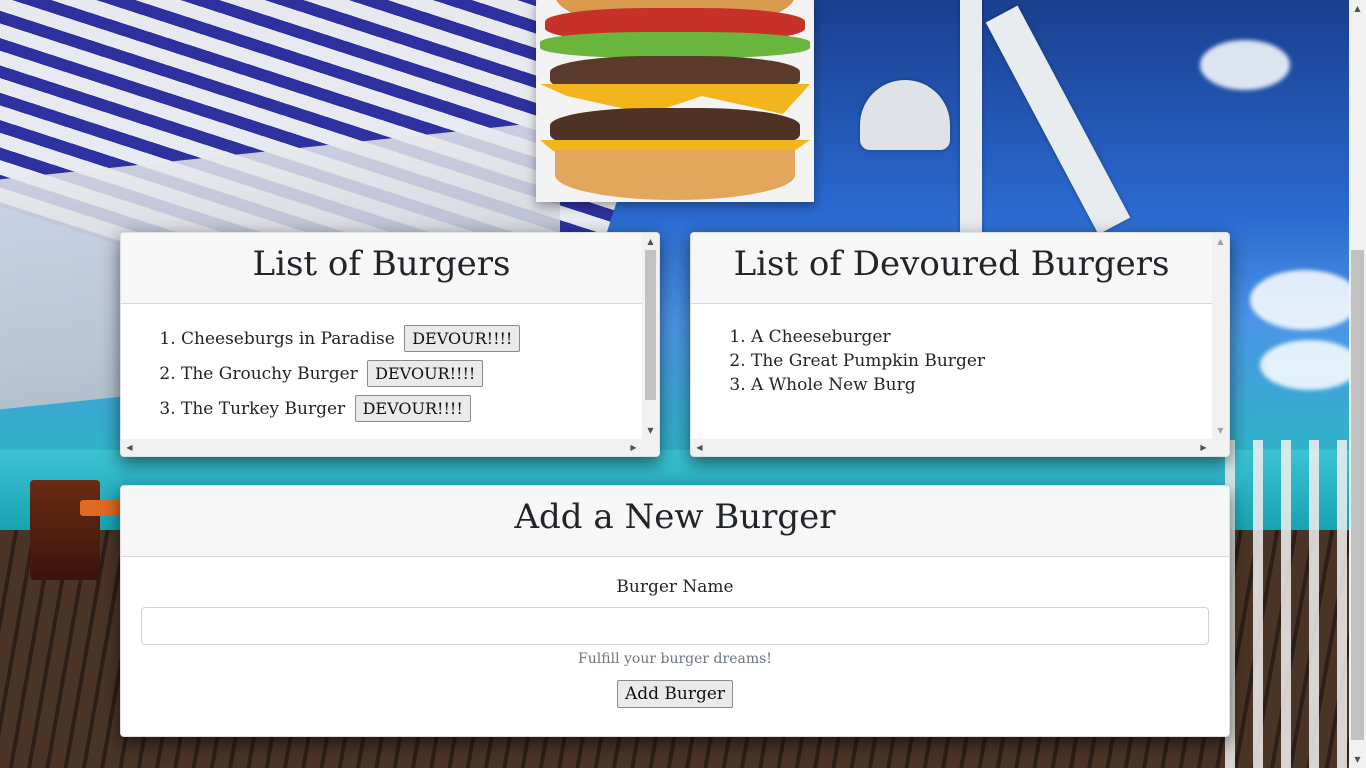 This screenshot has height=768, width=1366. What do you see at coordinates (288, 339) in the screenshot?
I see `burger-name: Cheeseburgs in Paradise` at bounding box center [288, 339].